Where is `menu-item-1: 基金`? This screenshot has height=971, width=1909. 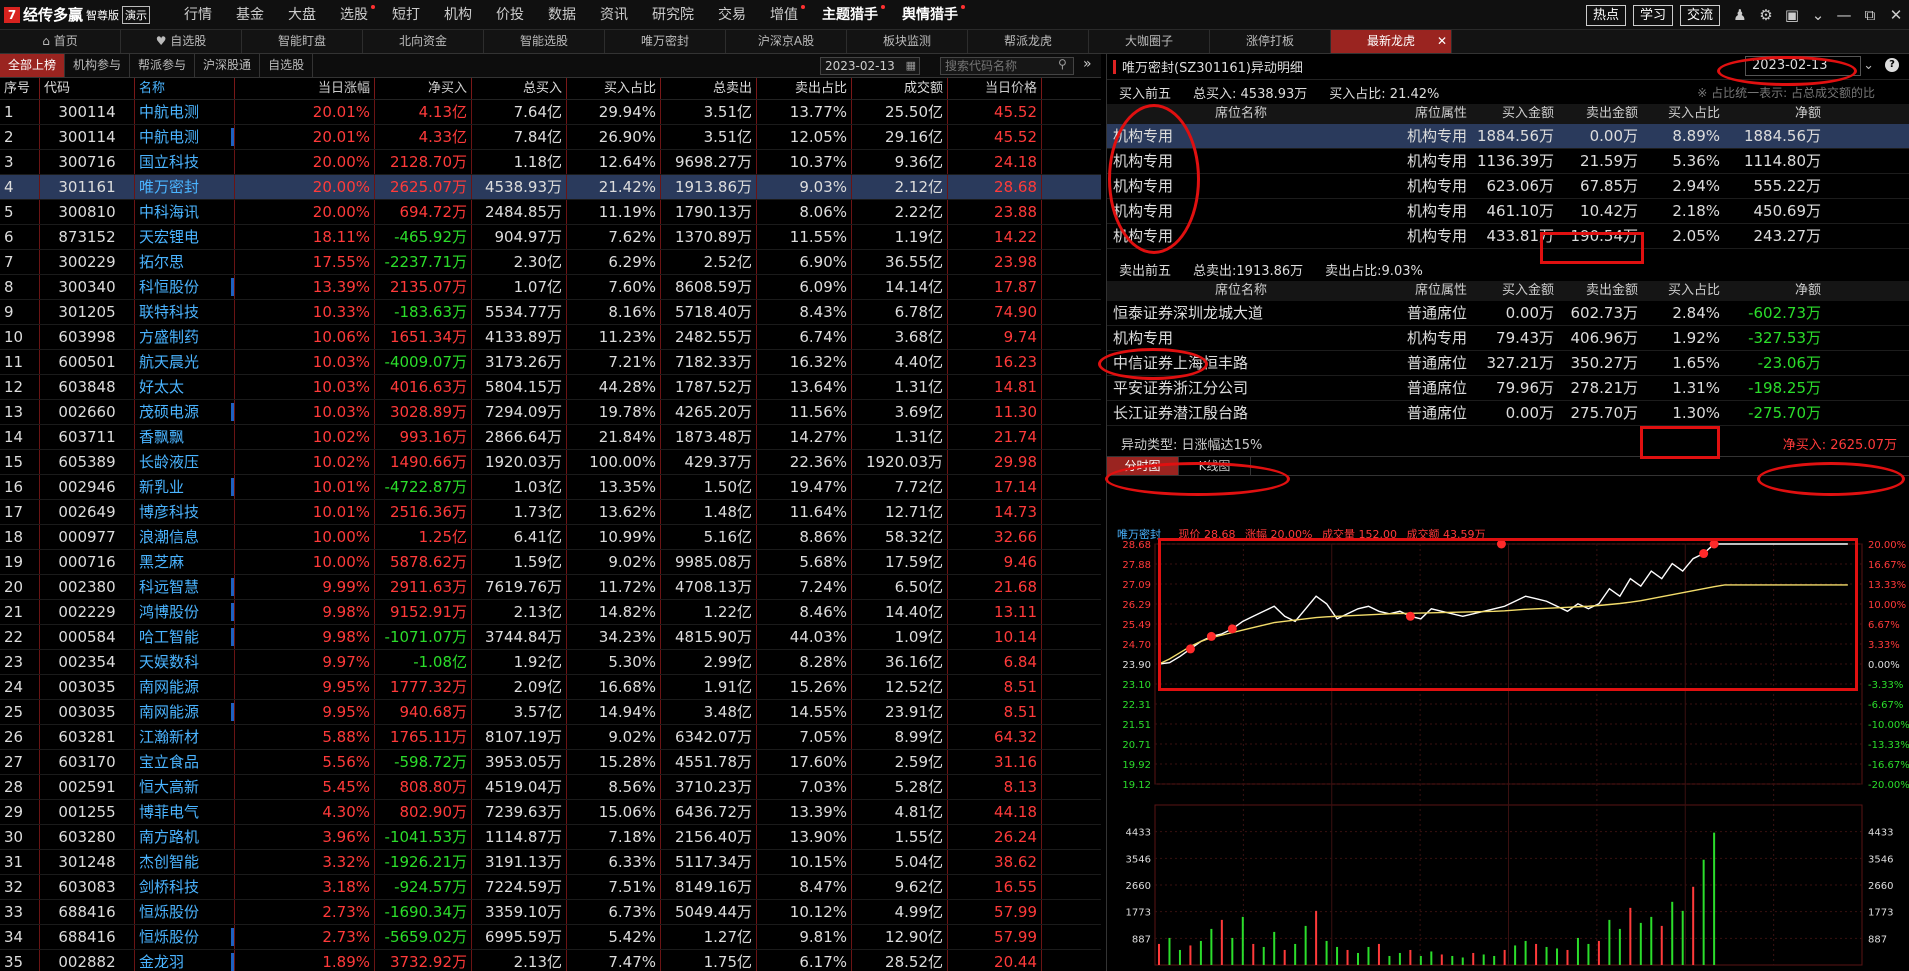 menu-item-1: 基金 is located at coordinates (250, 15).